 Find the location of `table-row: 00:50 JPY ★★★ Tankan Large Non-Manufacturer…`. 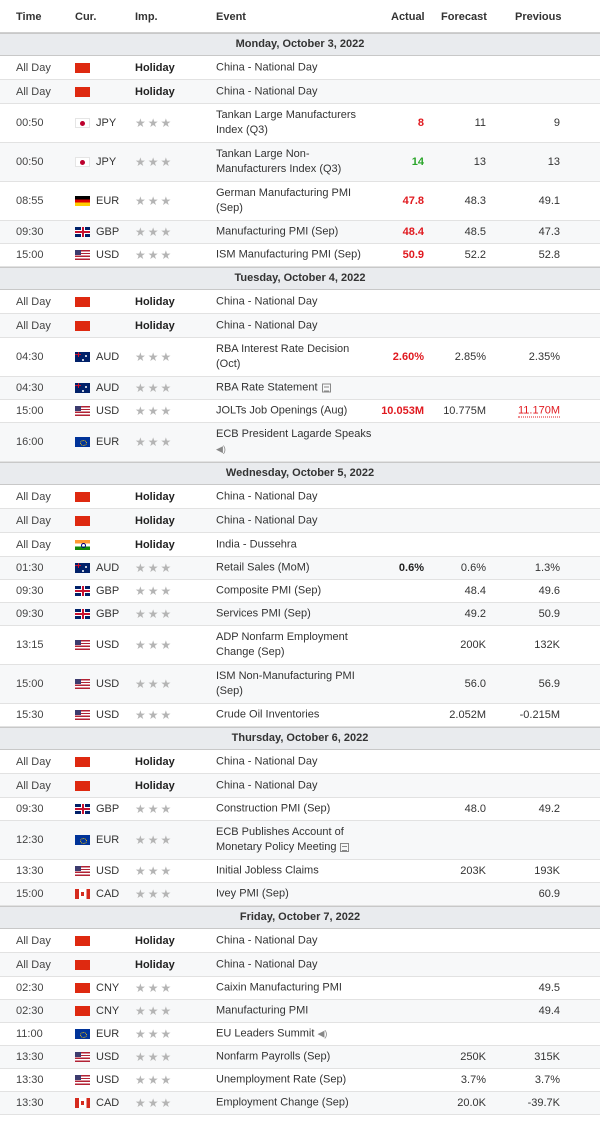

table-row: 00:50 JPY ★★★ Tankan Large Non-Manufacturer… is located at coordinates (300, 162).